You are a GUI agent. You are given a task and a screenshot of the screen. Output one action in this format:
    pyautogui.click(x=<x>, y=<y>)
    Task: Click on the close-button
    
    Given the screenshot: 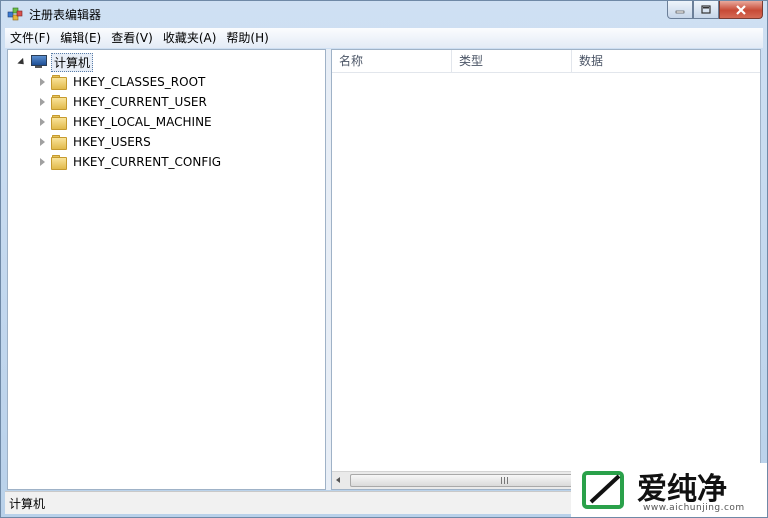 What is the action you would take?
    pyautogui.click(x=741, y=10)
    